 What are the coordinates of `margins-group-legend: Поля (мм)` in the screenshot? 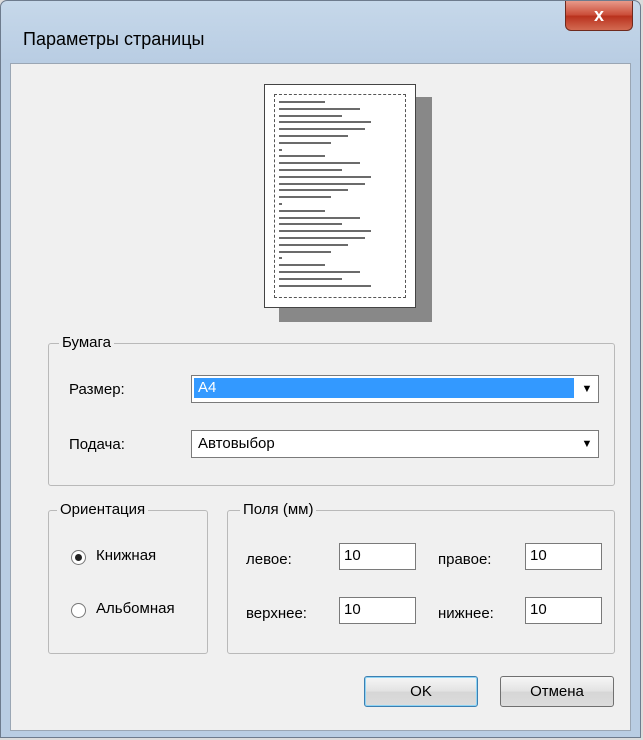 It's located at (278, 510).